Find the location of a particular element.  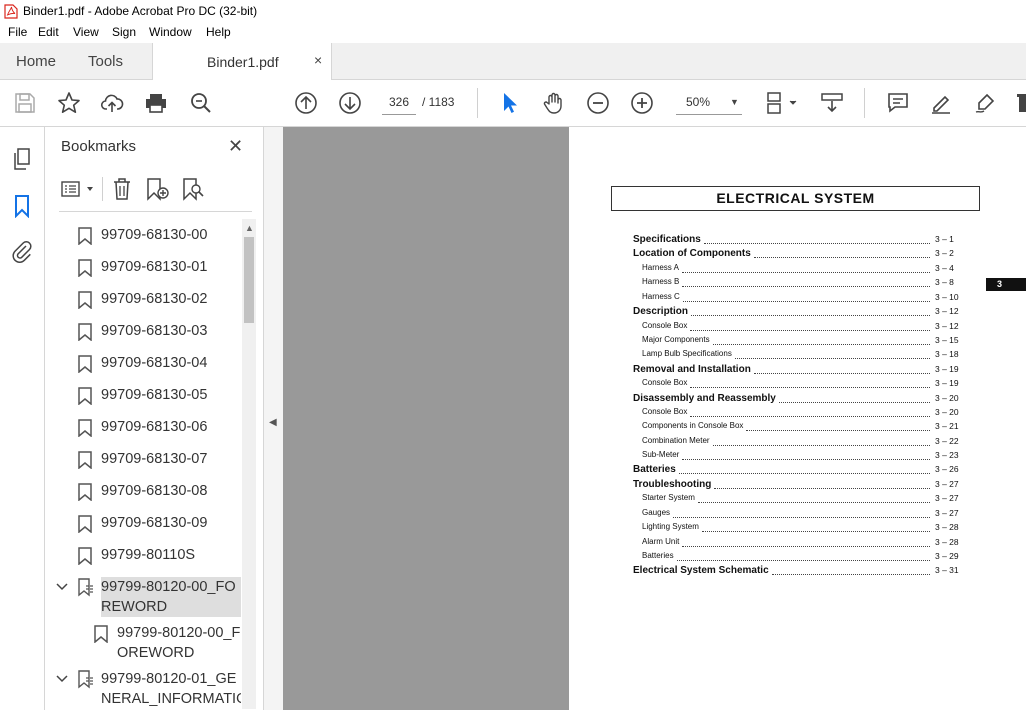

bookmark-item-child: 99799-80120-00_F OREWORD is located at coordinates (143, 644).